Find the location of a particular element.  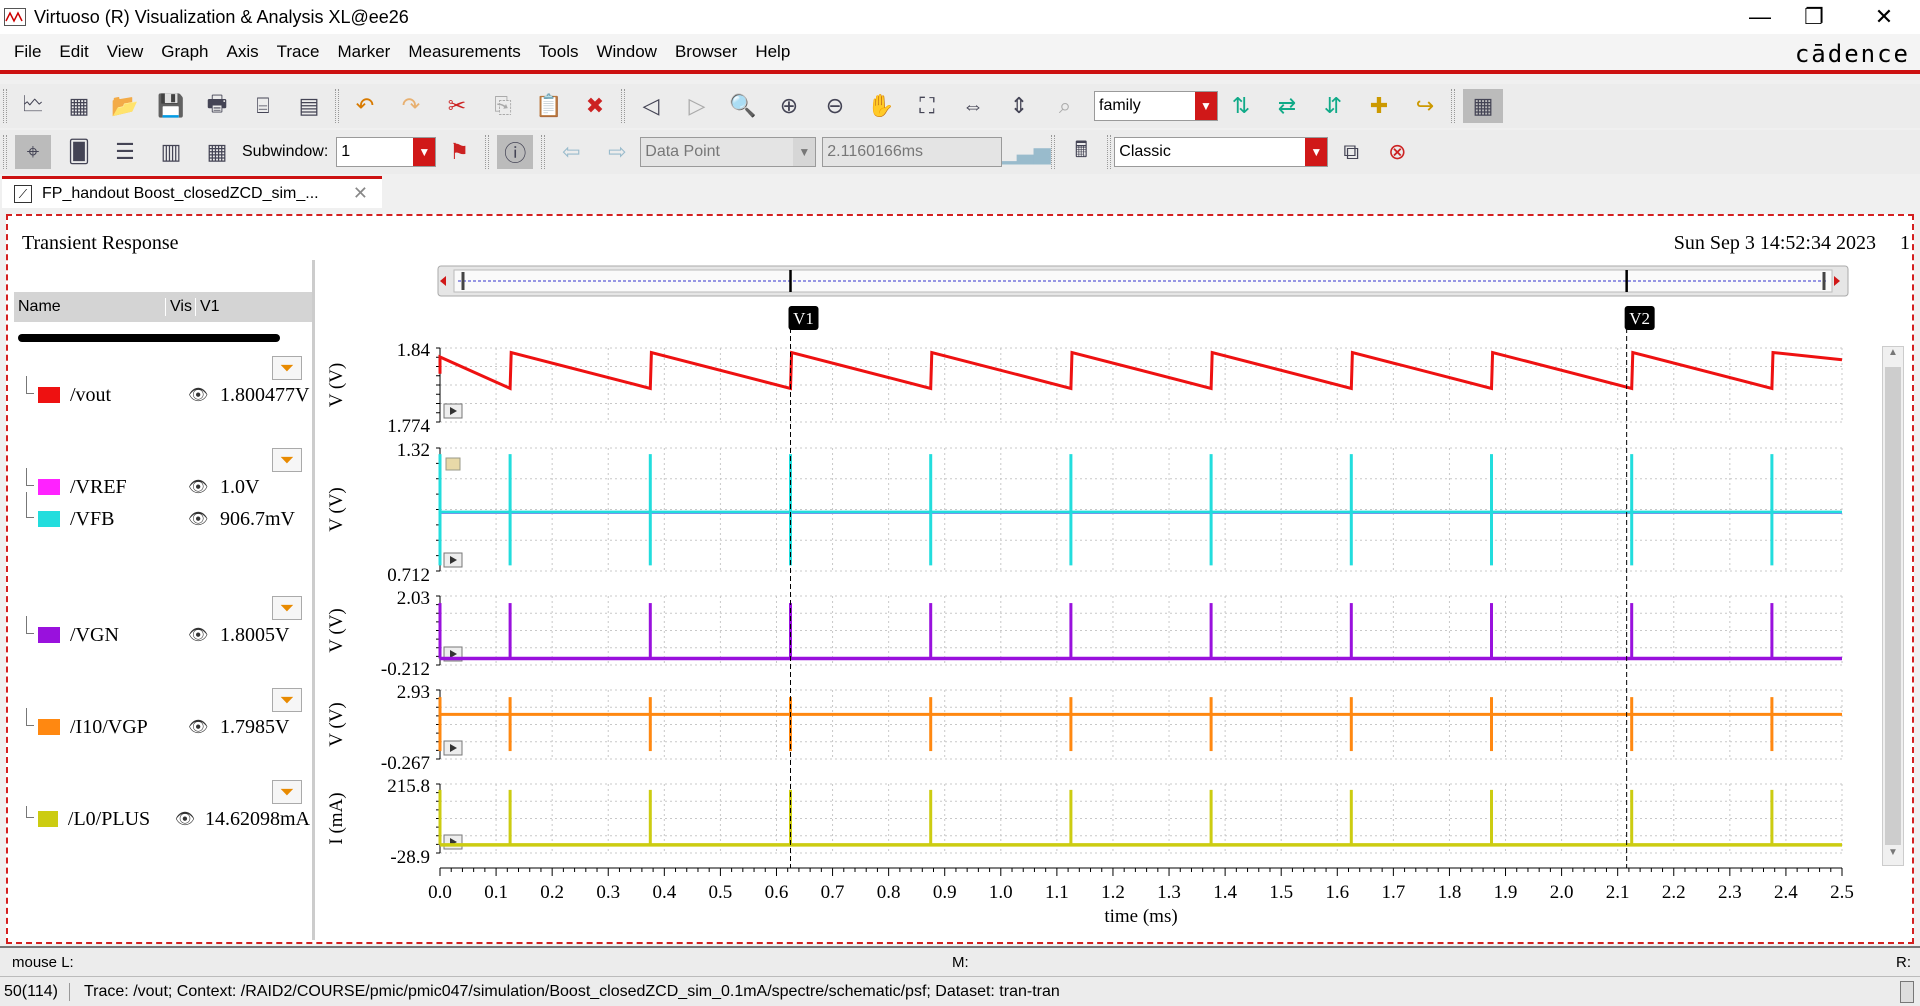

scrollbar-thumb is located at coordinates (1893, 606).